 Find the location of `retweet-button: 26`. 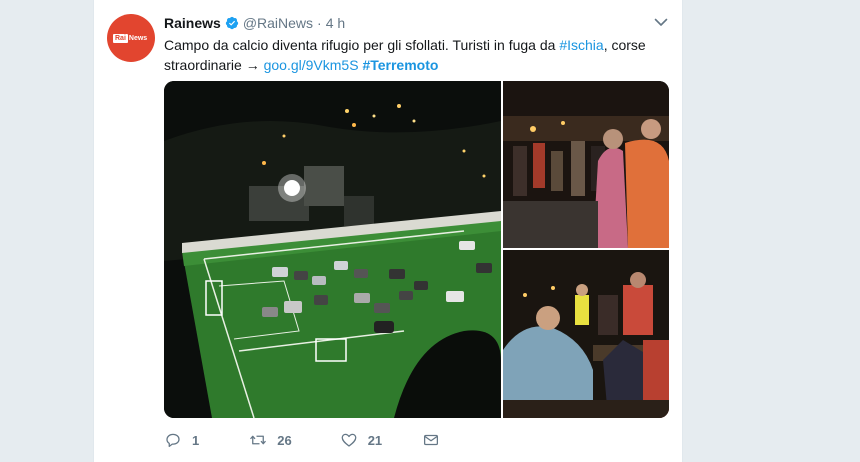

retweet-button: 26 is located at coordinates (270, 440).